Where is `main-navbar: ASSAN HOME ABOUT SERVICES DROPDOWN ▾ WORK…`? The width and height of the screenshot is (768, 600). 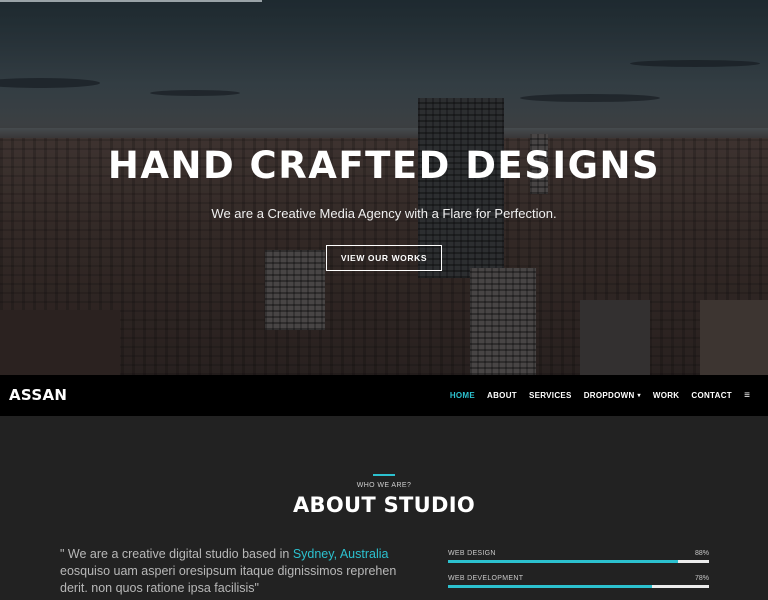
main-navbar: ASSAN HOME ABOUT SERVICES DROPDOWN ▾ WORK… is located at coordinates (384, 395).